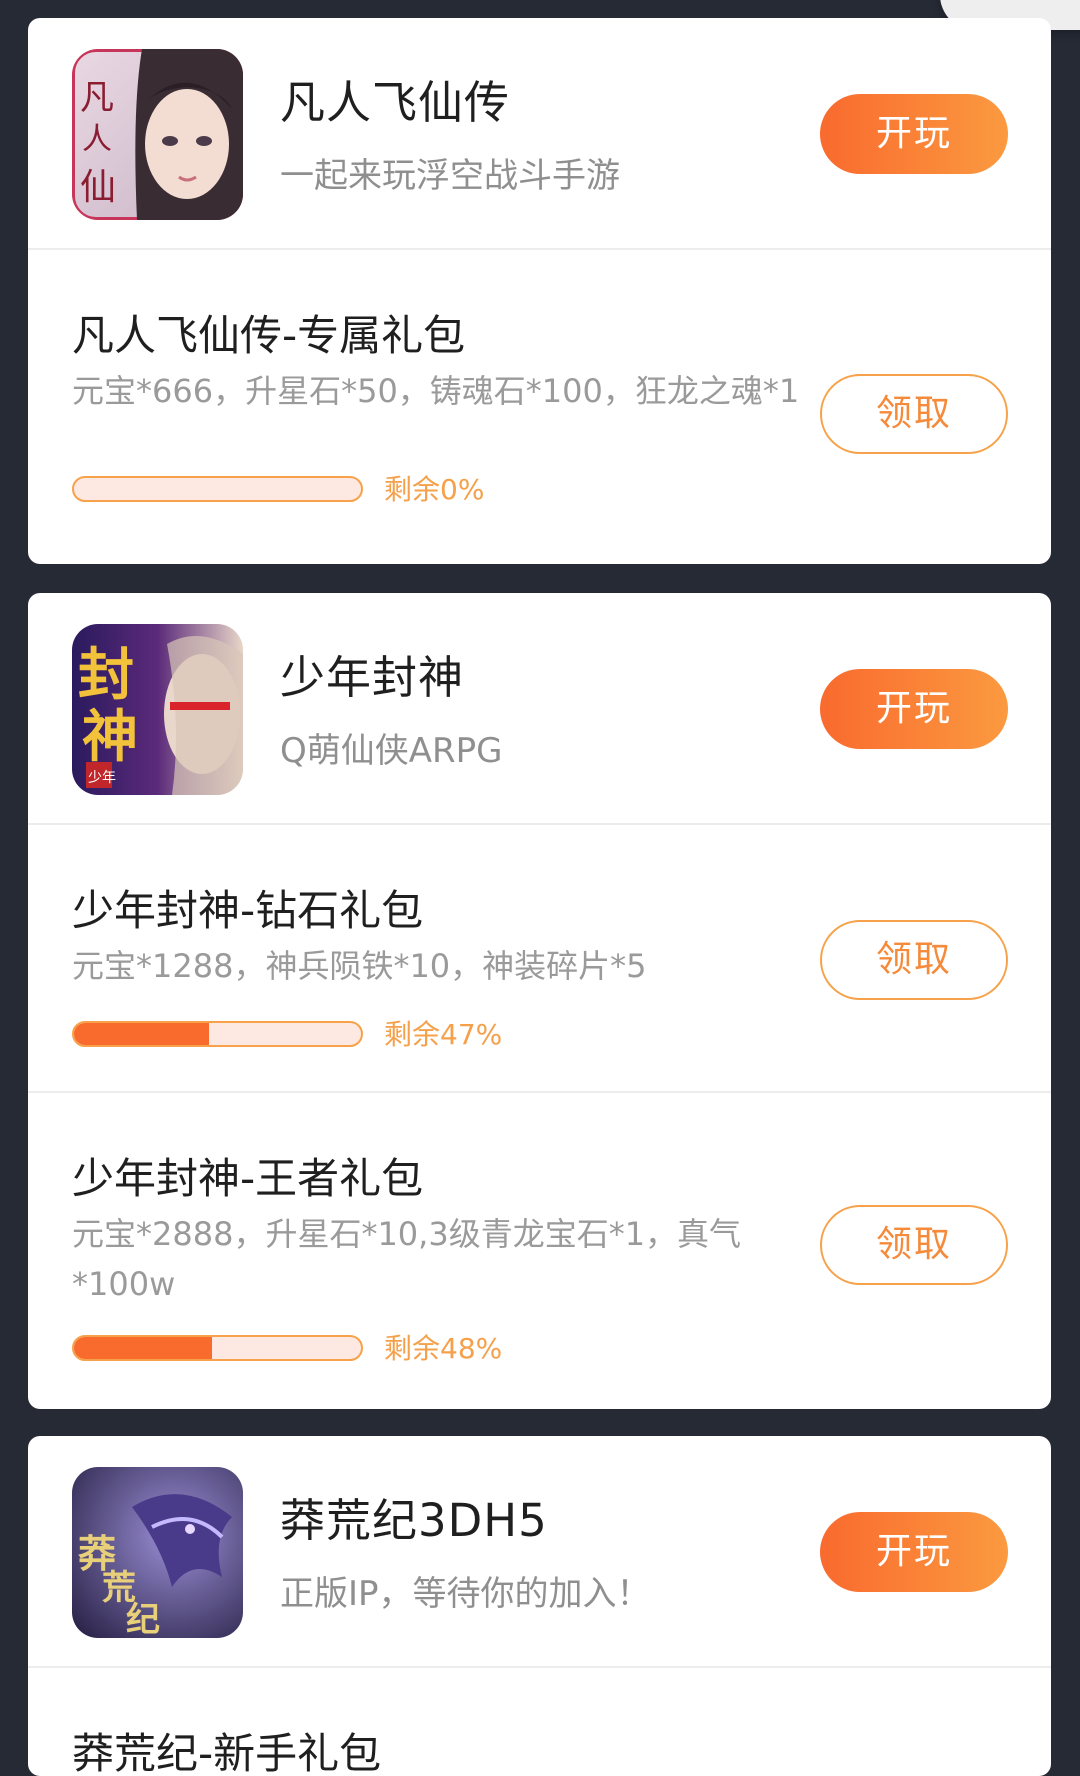 This screenshot has width=1080, height=1776. What do you see at coordinates (157, 1552) in the screenshot?
I see `manghuangji-game-icon: 莽 荒 纪` at bounding box center [157, 1552].